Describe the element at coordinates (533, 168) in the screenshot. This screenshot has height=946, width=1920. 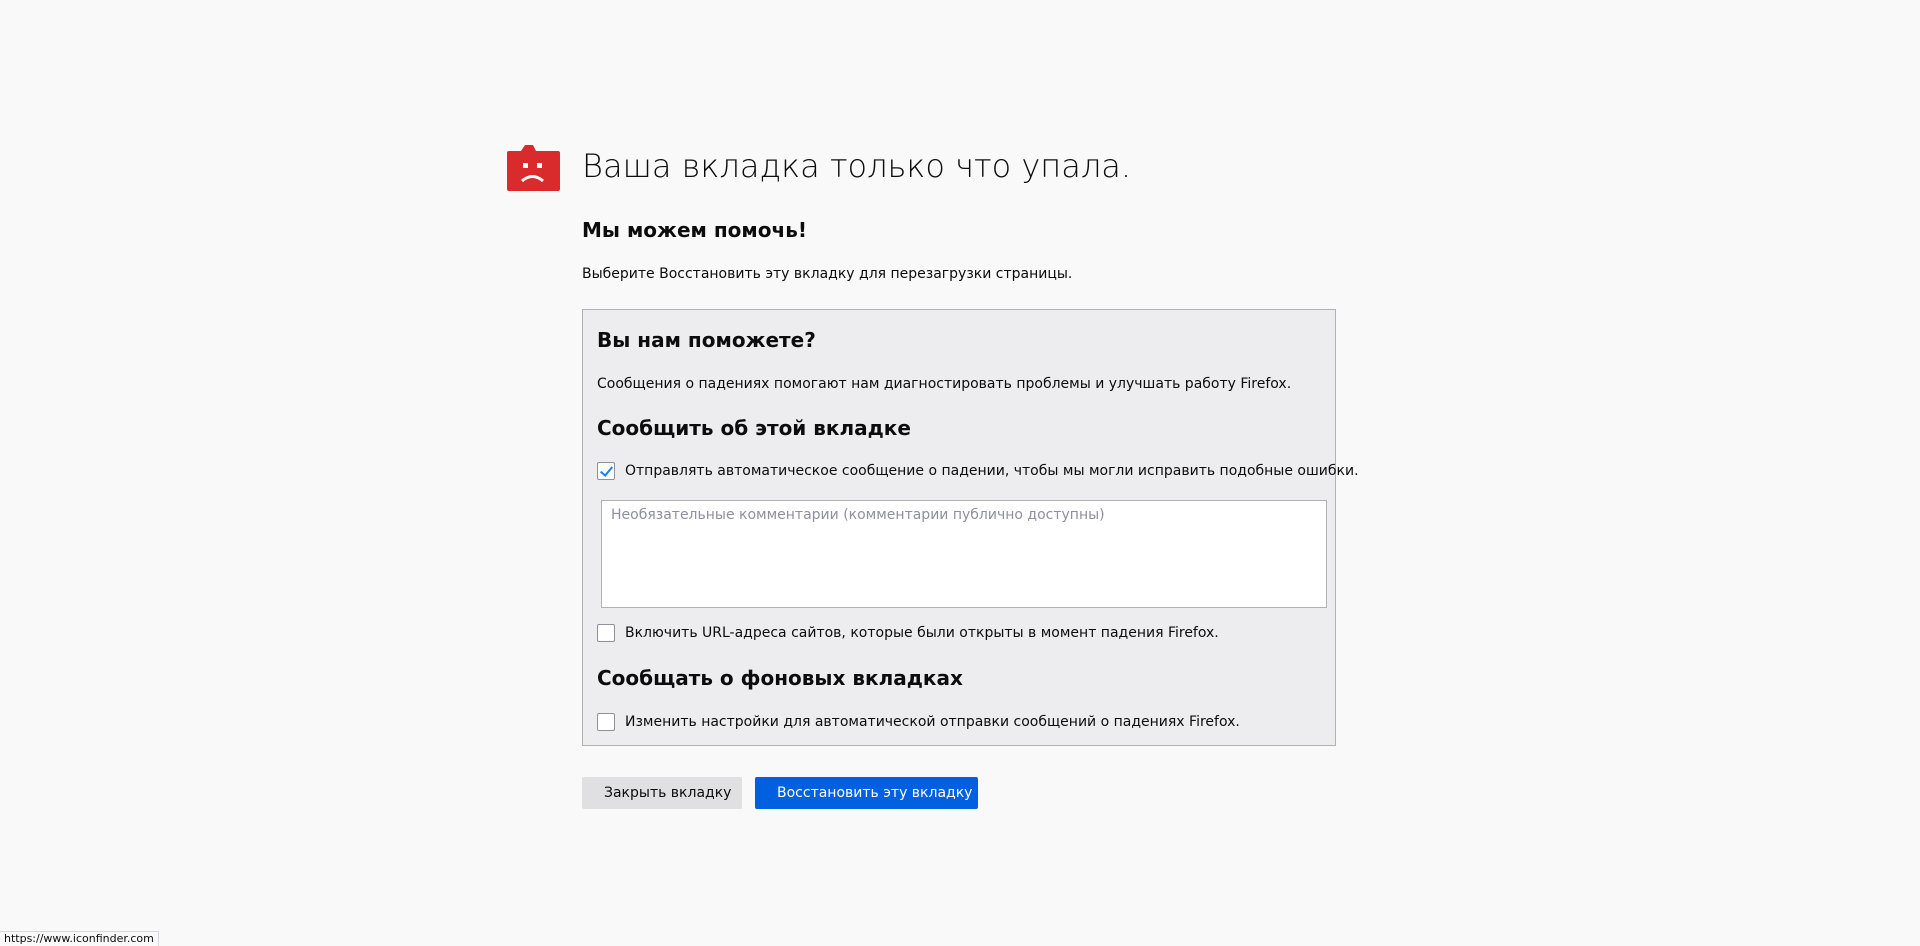
I see `sad-tab-icon` at that location.